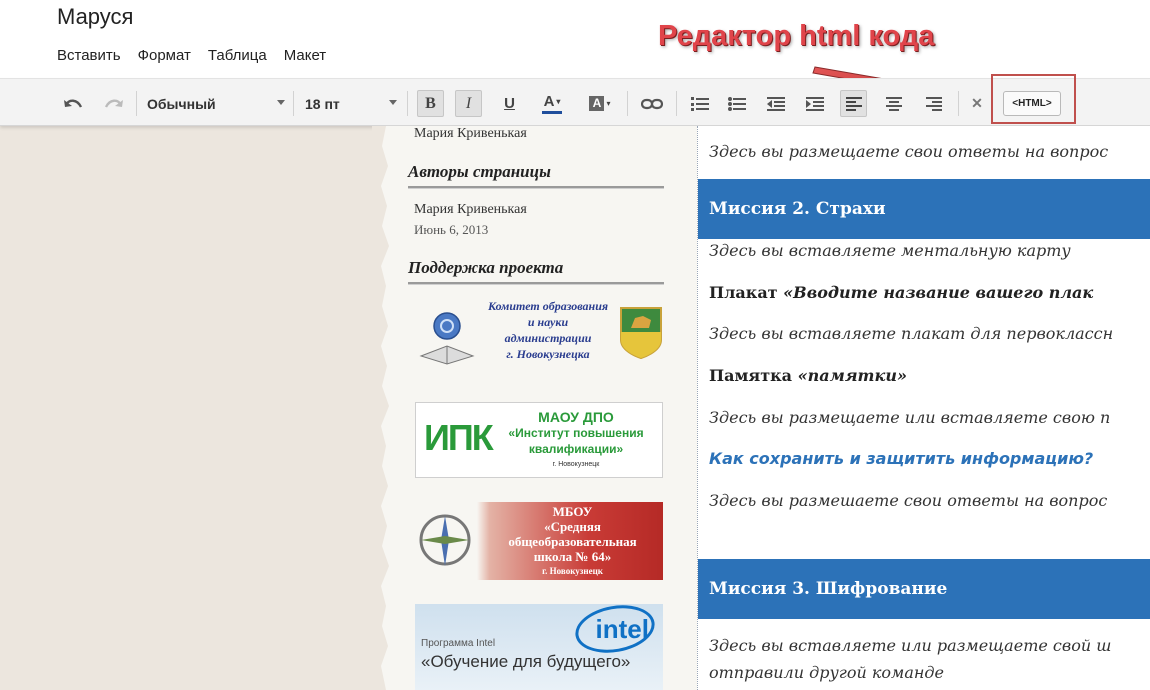 This screenshot has height=690, width=1150. I want to click on align-right-icon, so click(933, 103).